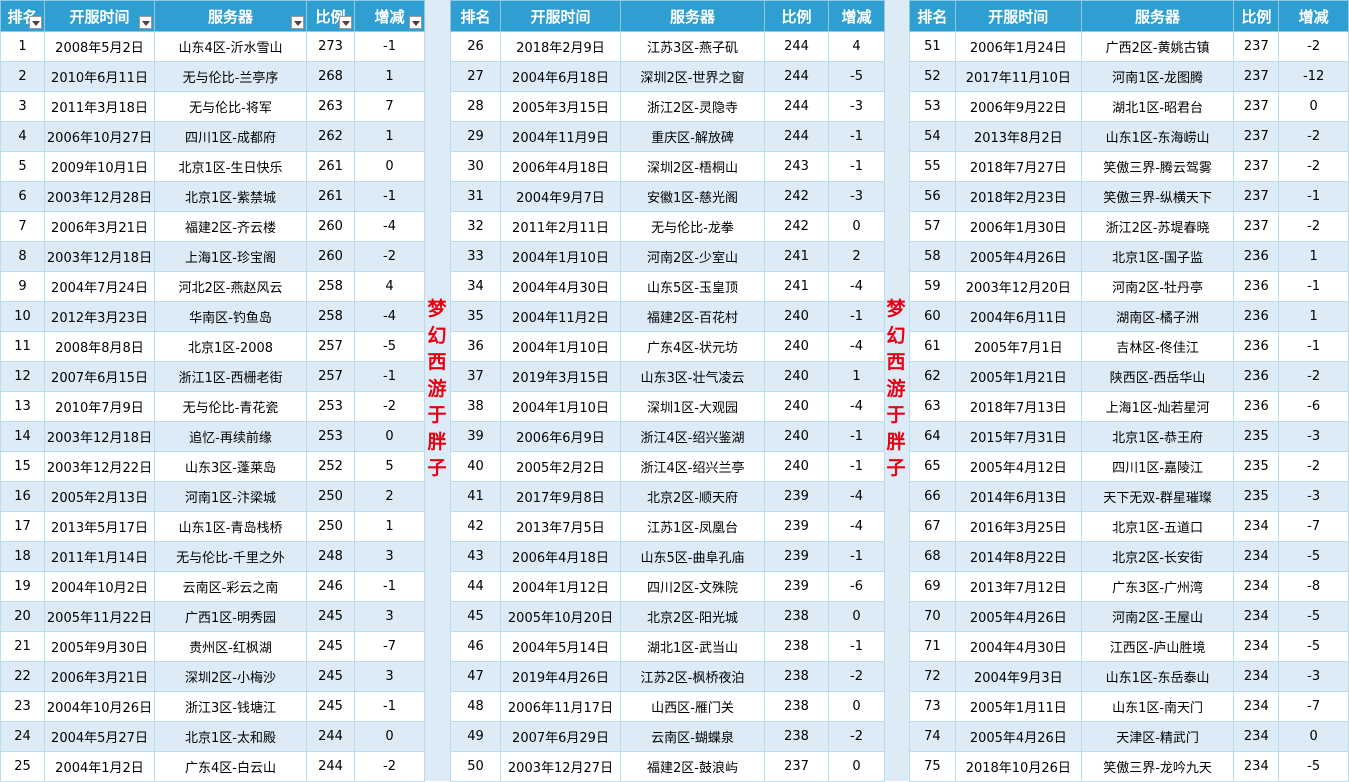  I want to click on rank-cell: 11, so click(22, 346).